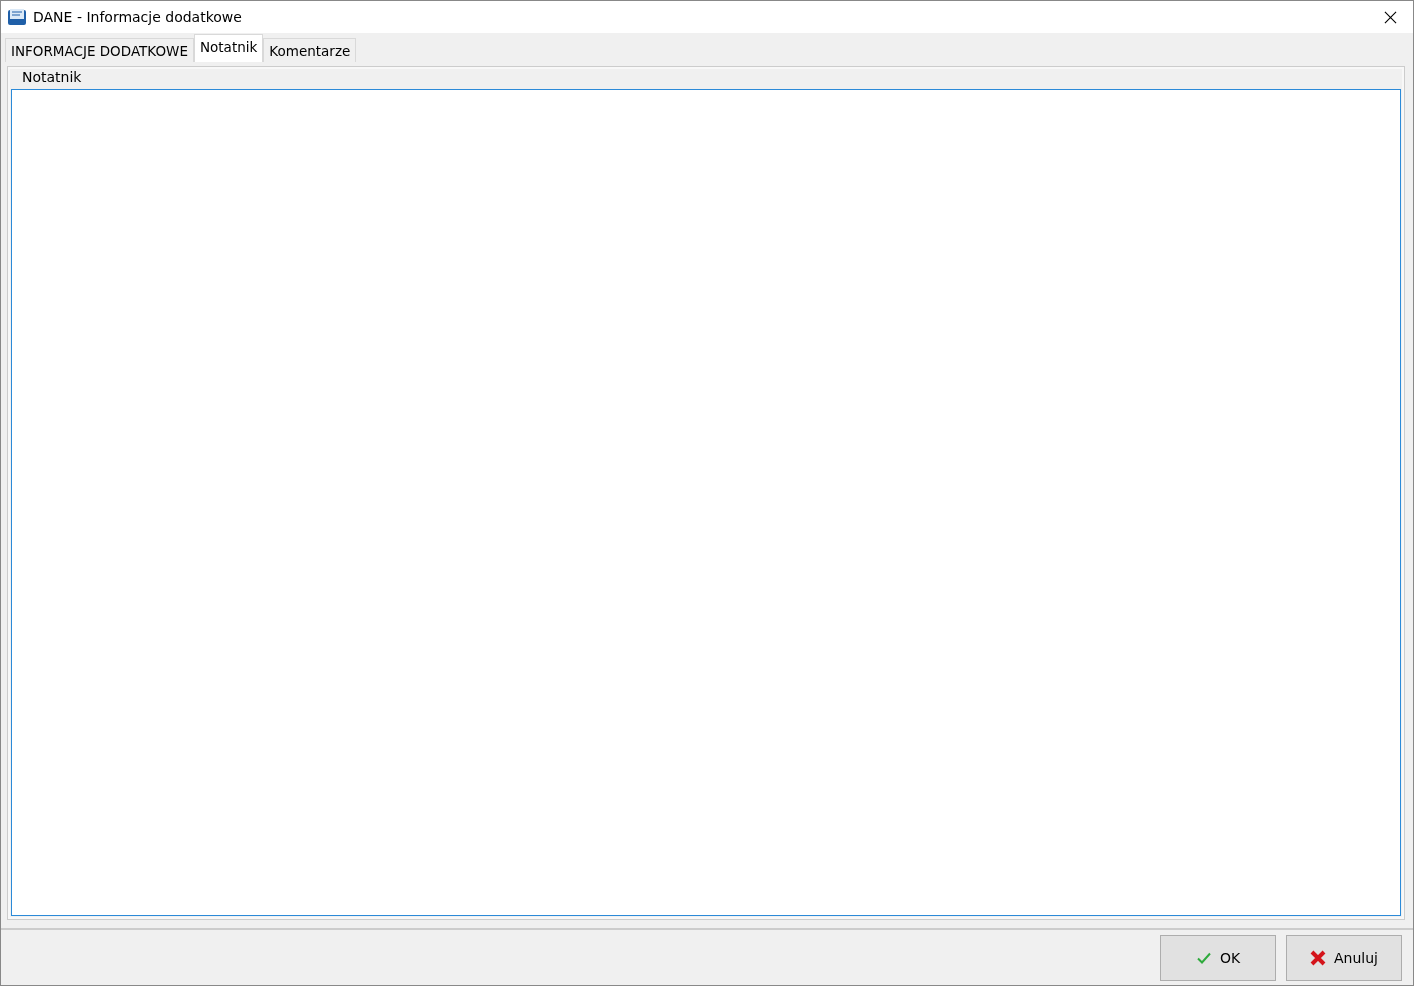 This screenshot has width=1414, height=986. What do you see at coordinates (1390, 17) in the screenshot?
I see `close-icon` at bounding box center [1390, 17].